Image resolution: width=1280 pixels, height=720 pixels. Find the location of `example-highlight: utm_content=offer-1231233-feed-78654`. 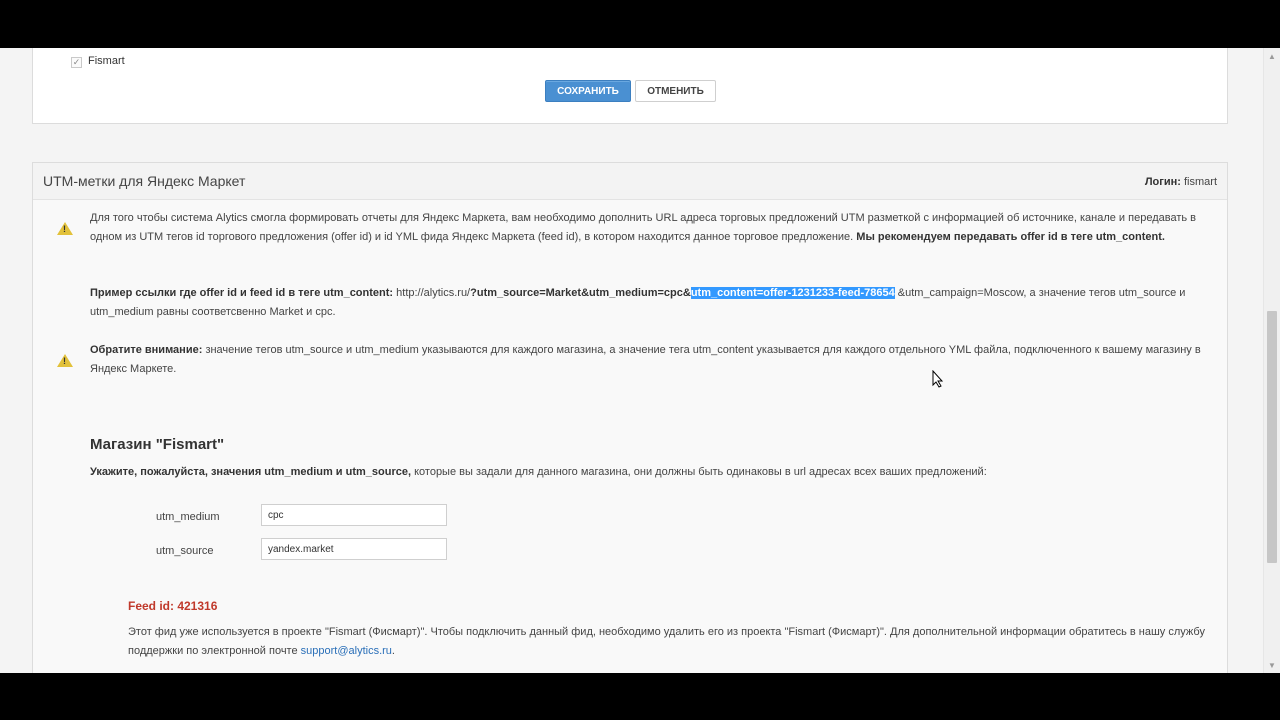

example-highlight: utm_content=offer-1231233-feed-78654 is located at coordinates (792, 293).